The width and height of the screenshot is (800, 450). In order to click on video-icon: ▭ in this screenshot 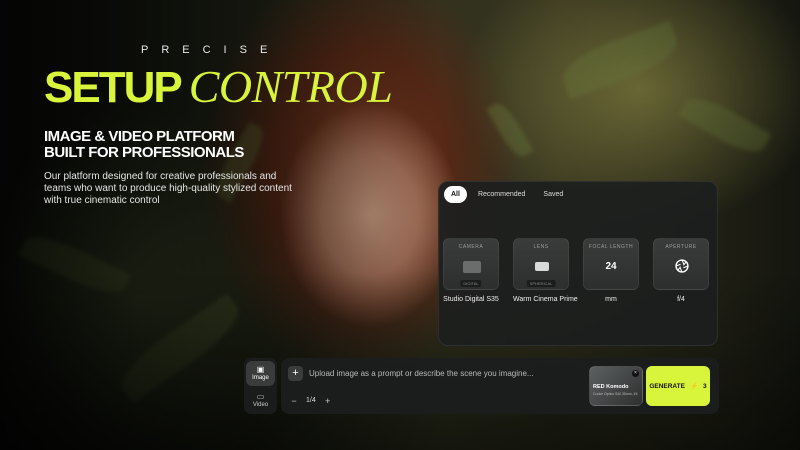, I will do `click(260, 396)`.